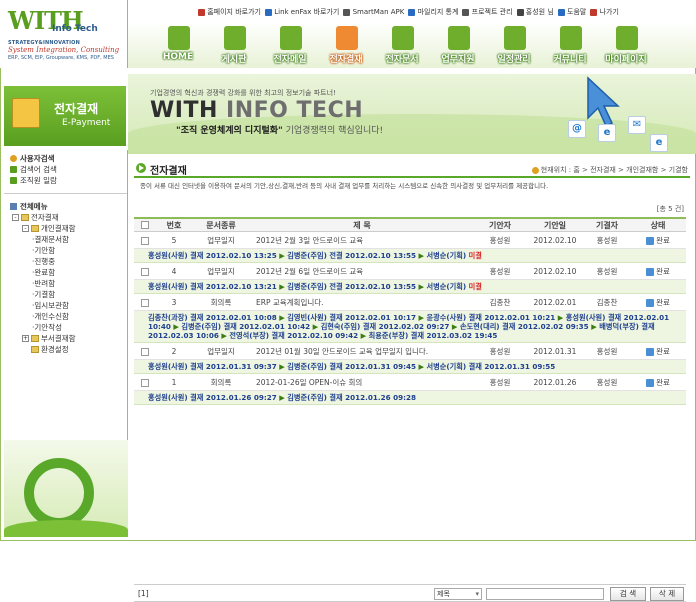  I want to click on approval-flow-text: 전결, so click(336, 286).